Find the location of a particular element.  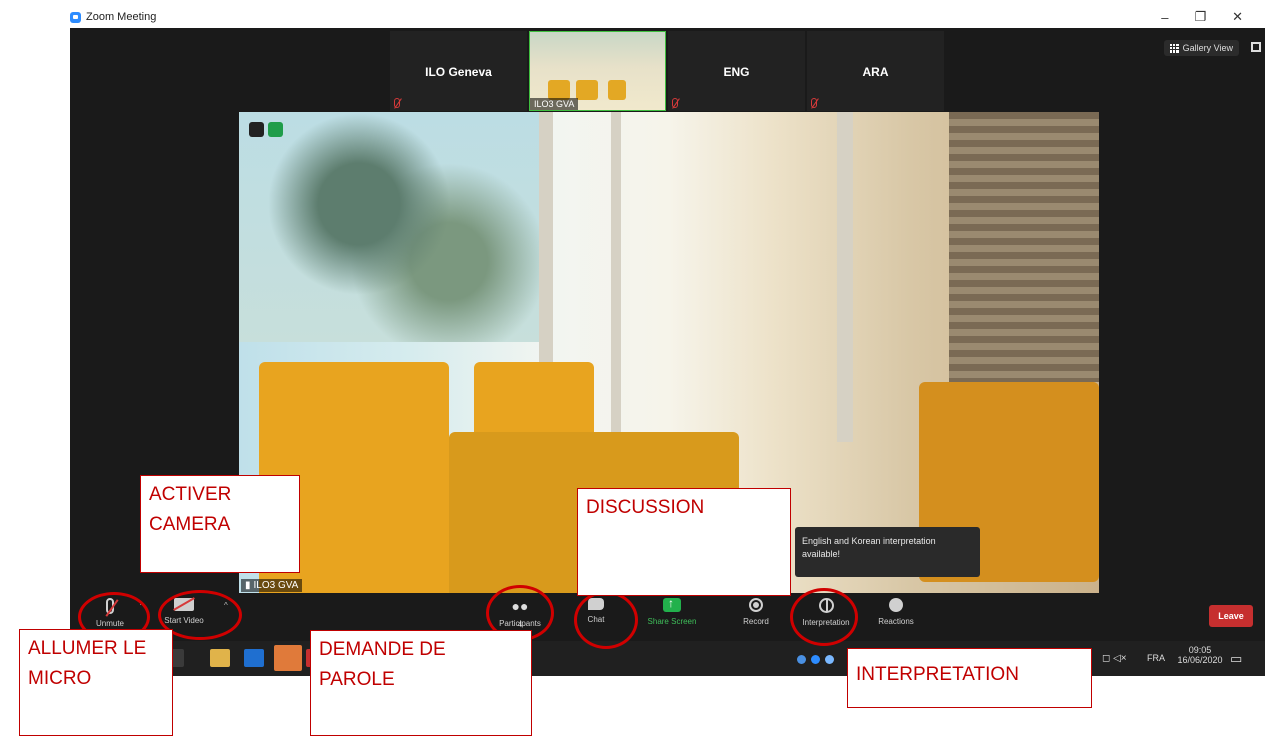

share-screen-label: Share Screen is located at coordinates (672, 621).